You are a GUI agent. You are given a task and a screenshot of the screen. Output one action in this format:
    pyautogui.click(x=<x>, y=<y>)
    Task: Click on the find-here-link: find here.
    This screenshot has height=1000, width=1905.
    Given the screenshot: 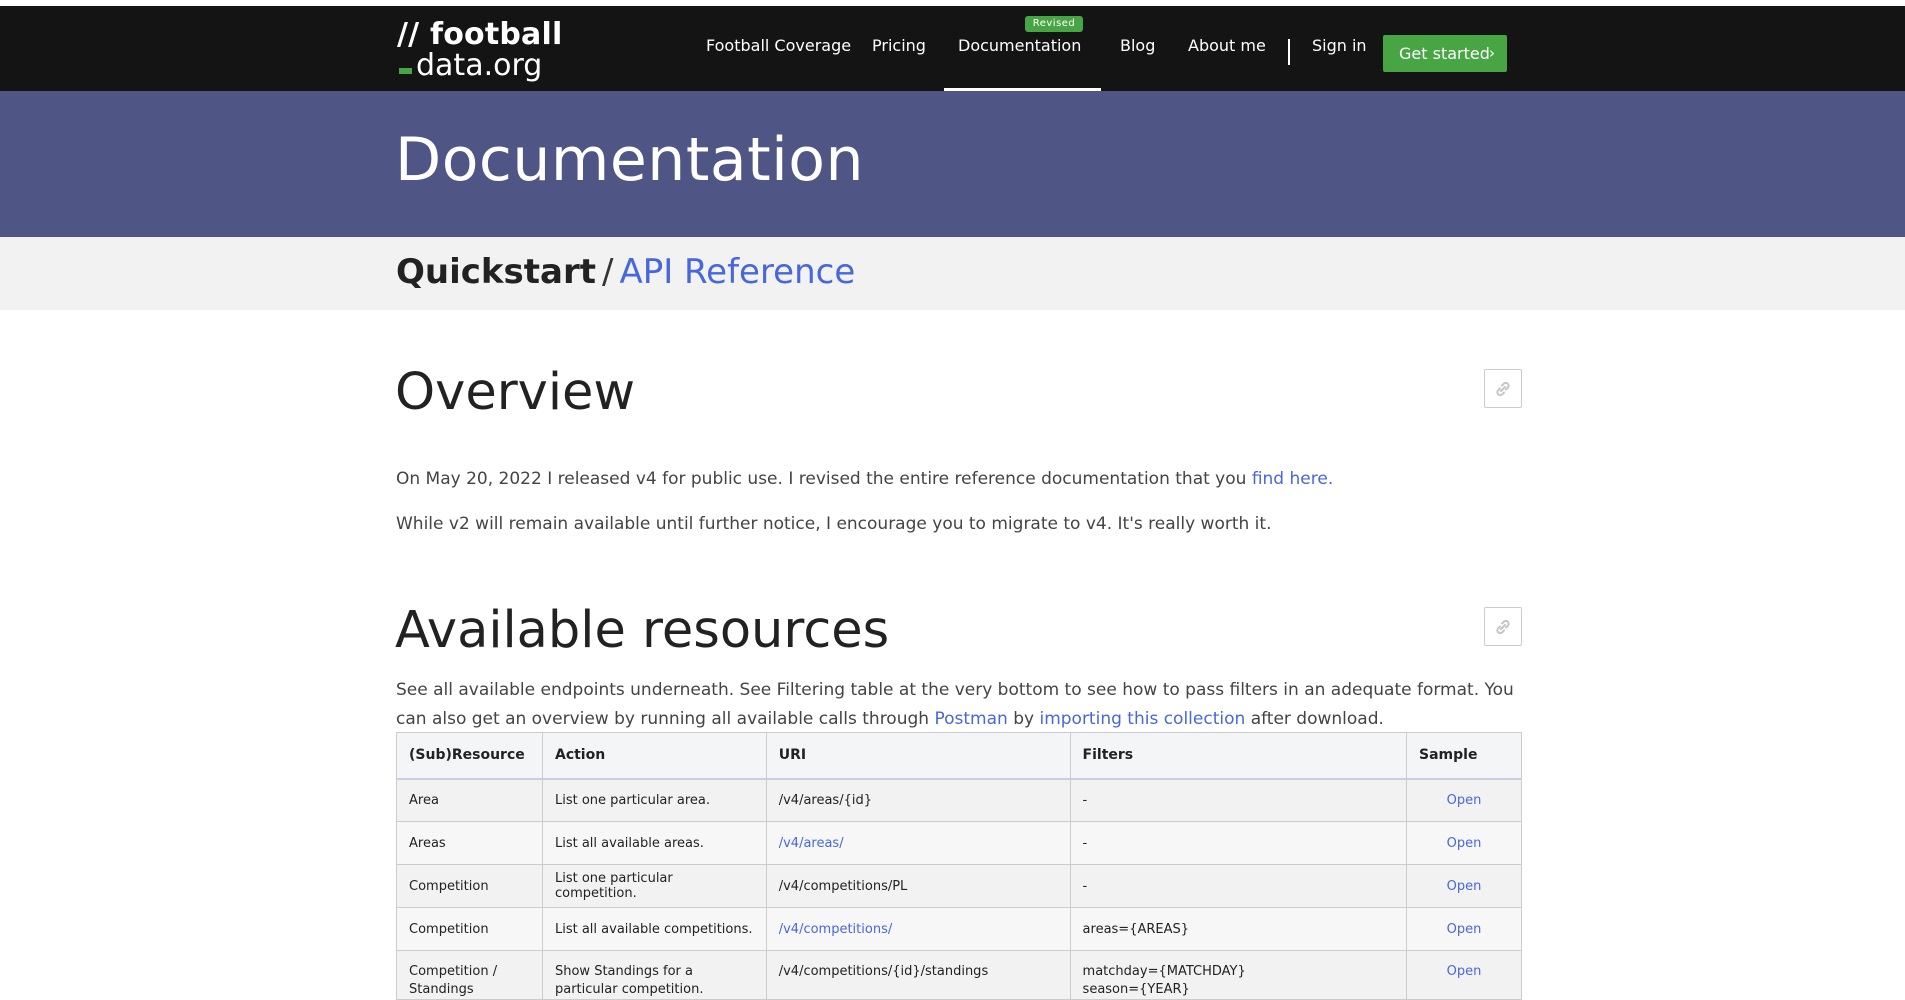 What is the action you would take?
    pyautogui.click(x=1292, y=479)
    